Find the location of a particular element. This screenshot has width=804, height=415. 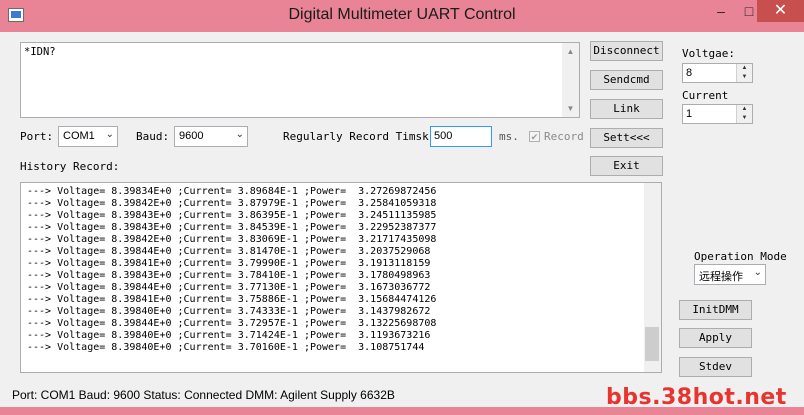

voltage-value: 8 is located at coordinates (689, 73).